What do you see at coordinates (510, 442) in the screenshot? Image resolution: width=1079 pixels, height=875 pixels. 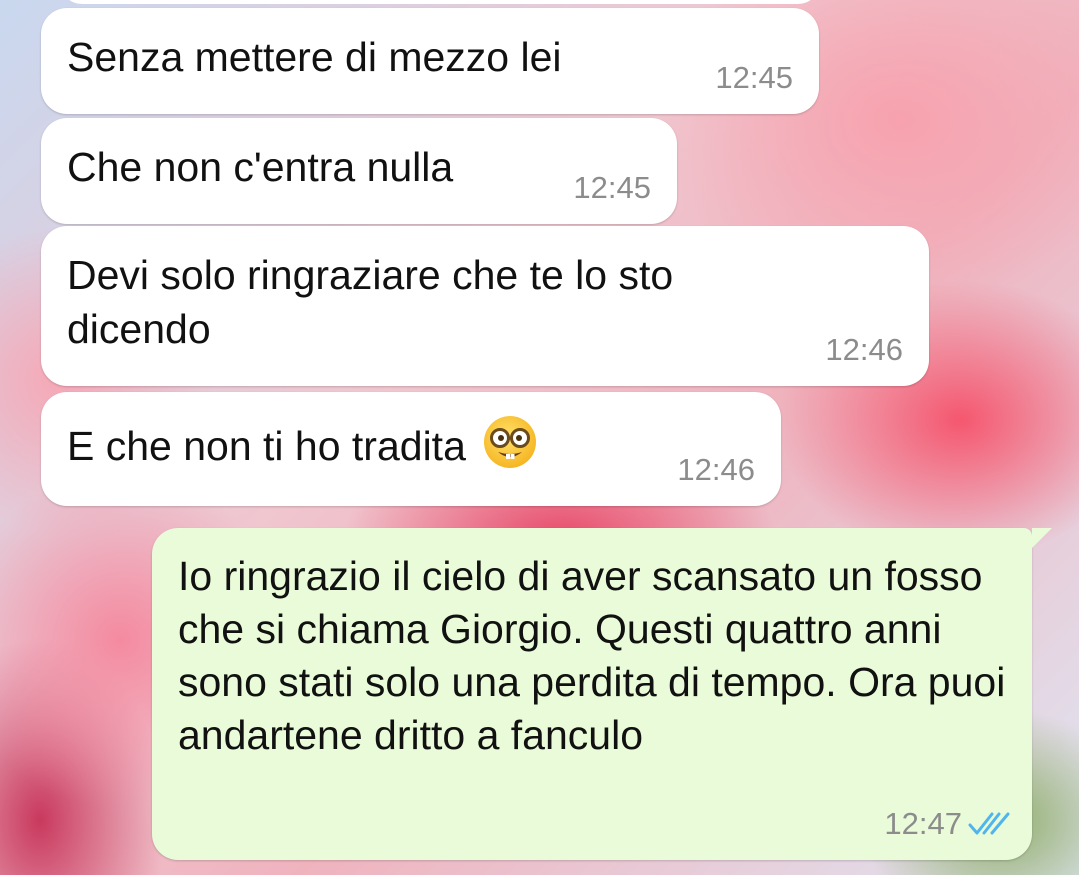 I see `nerd-face-emoji` at bounding box center [510, 442].